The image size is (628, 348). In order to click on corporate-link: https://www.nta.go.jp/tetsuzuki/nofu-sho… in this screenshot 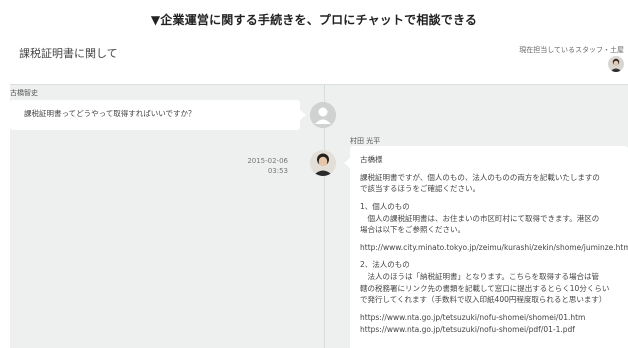, I will do `click(494, 318)`.